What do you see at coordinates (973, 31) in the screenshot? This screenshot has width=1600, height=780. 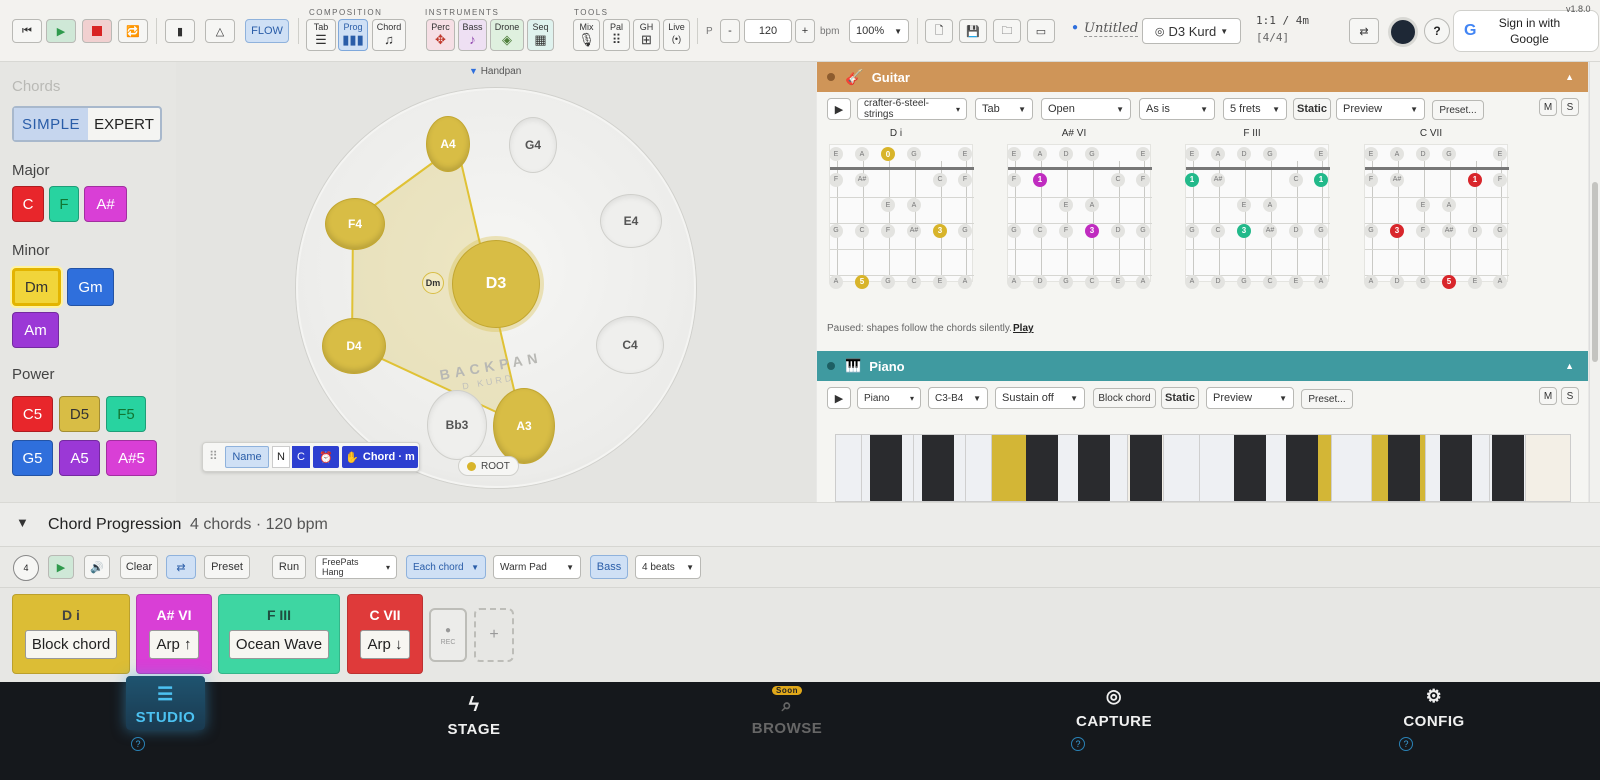 I see `save-button: 💾` at bounding box center [973, 31].